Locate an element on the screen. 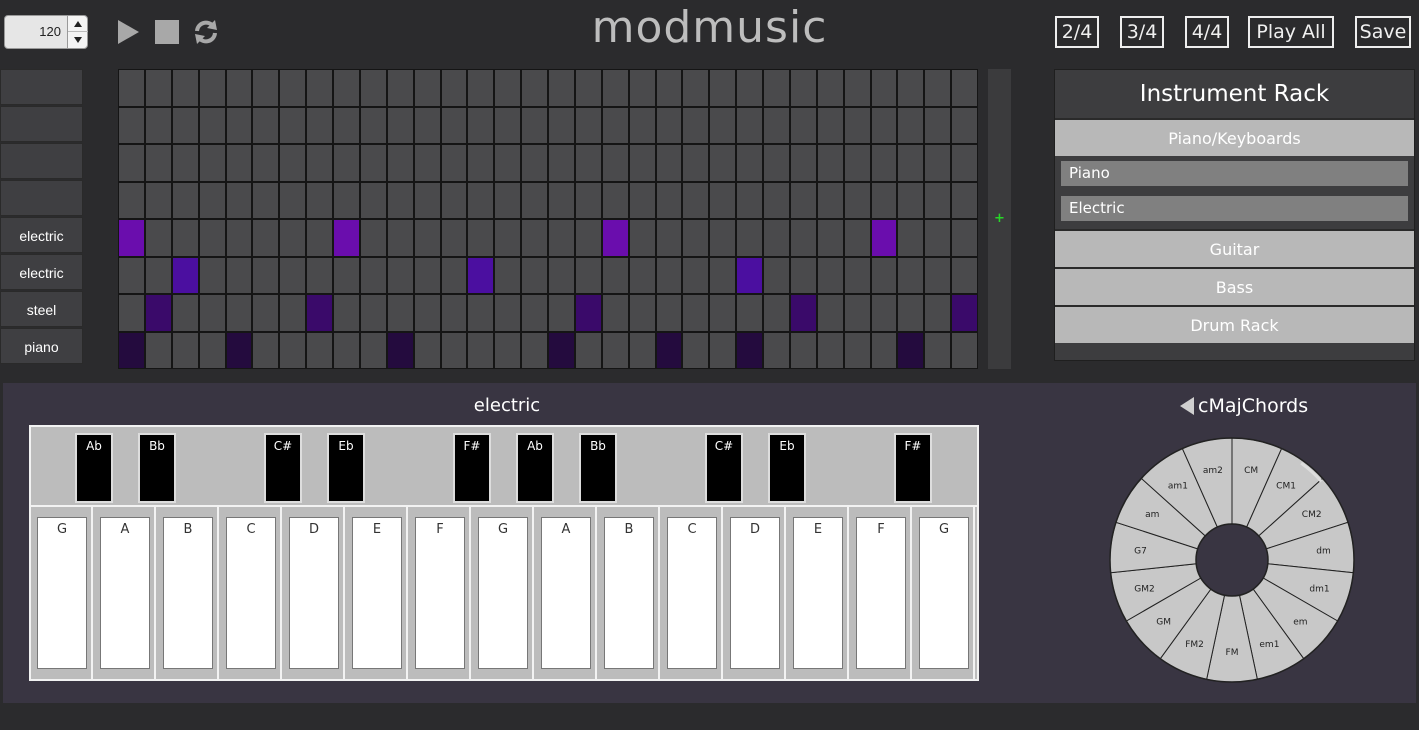 This screenshot has height=730, width=1419. black-key: Bb is located at coordinates (598, 468).